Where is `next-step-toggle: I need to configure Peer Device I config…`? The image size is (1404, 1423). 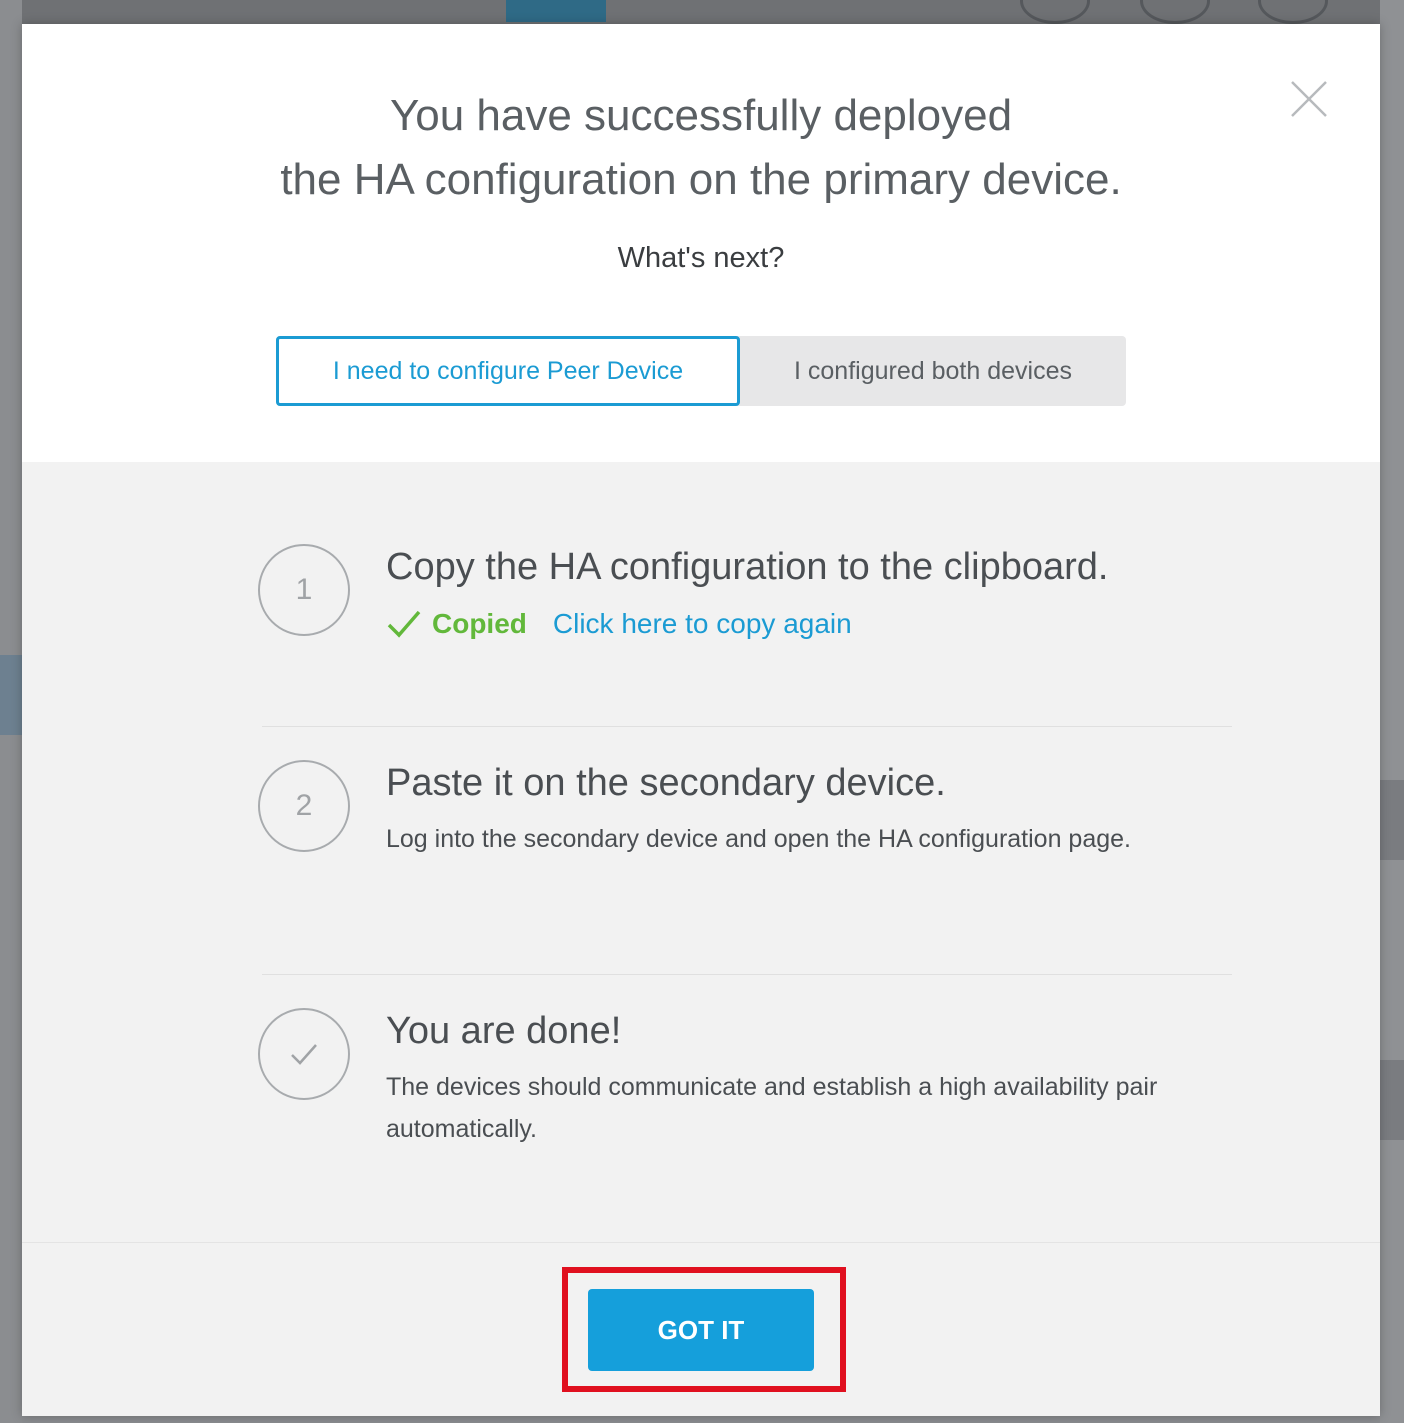 next-step-toggle: I need to configure Peer Device I config… is located at coordinates (701, 371).